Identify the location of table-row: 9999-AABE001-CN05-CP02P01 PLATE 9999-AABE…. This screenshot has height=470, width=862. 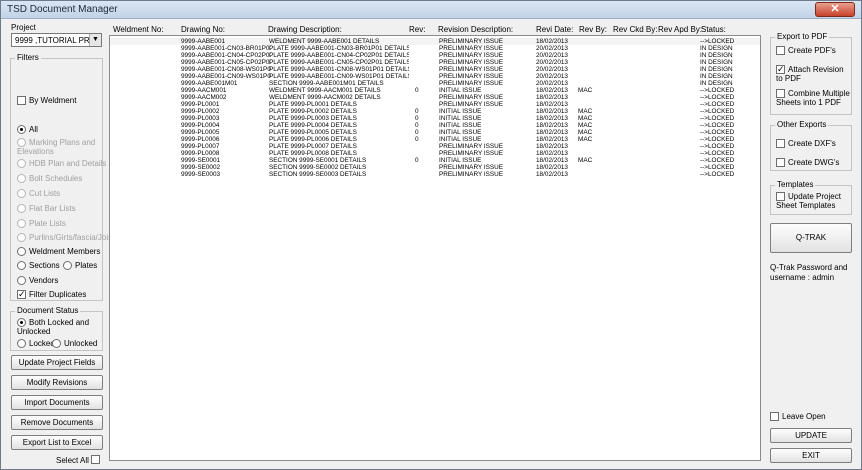
(435, 62).